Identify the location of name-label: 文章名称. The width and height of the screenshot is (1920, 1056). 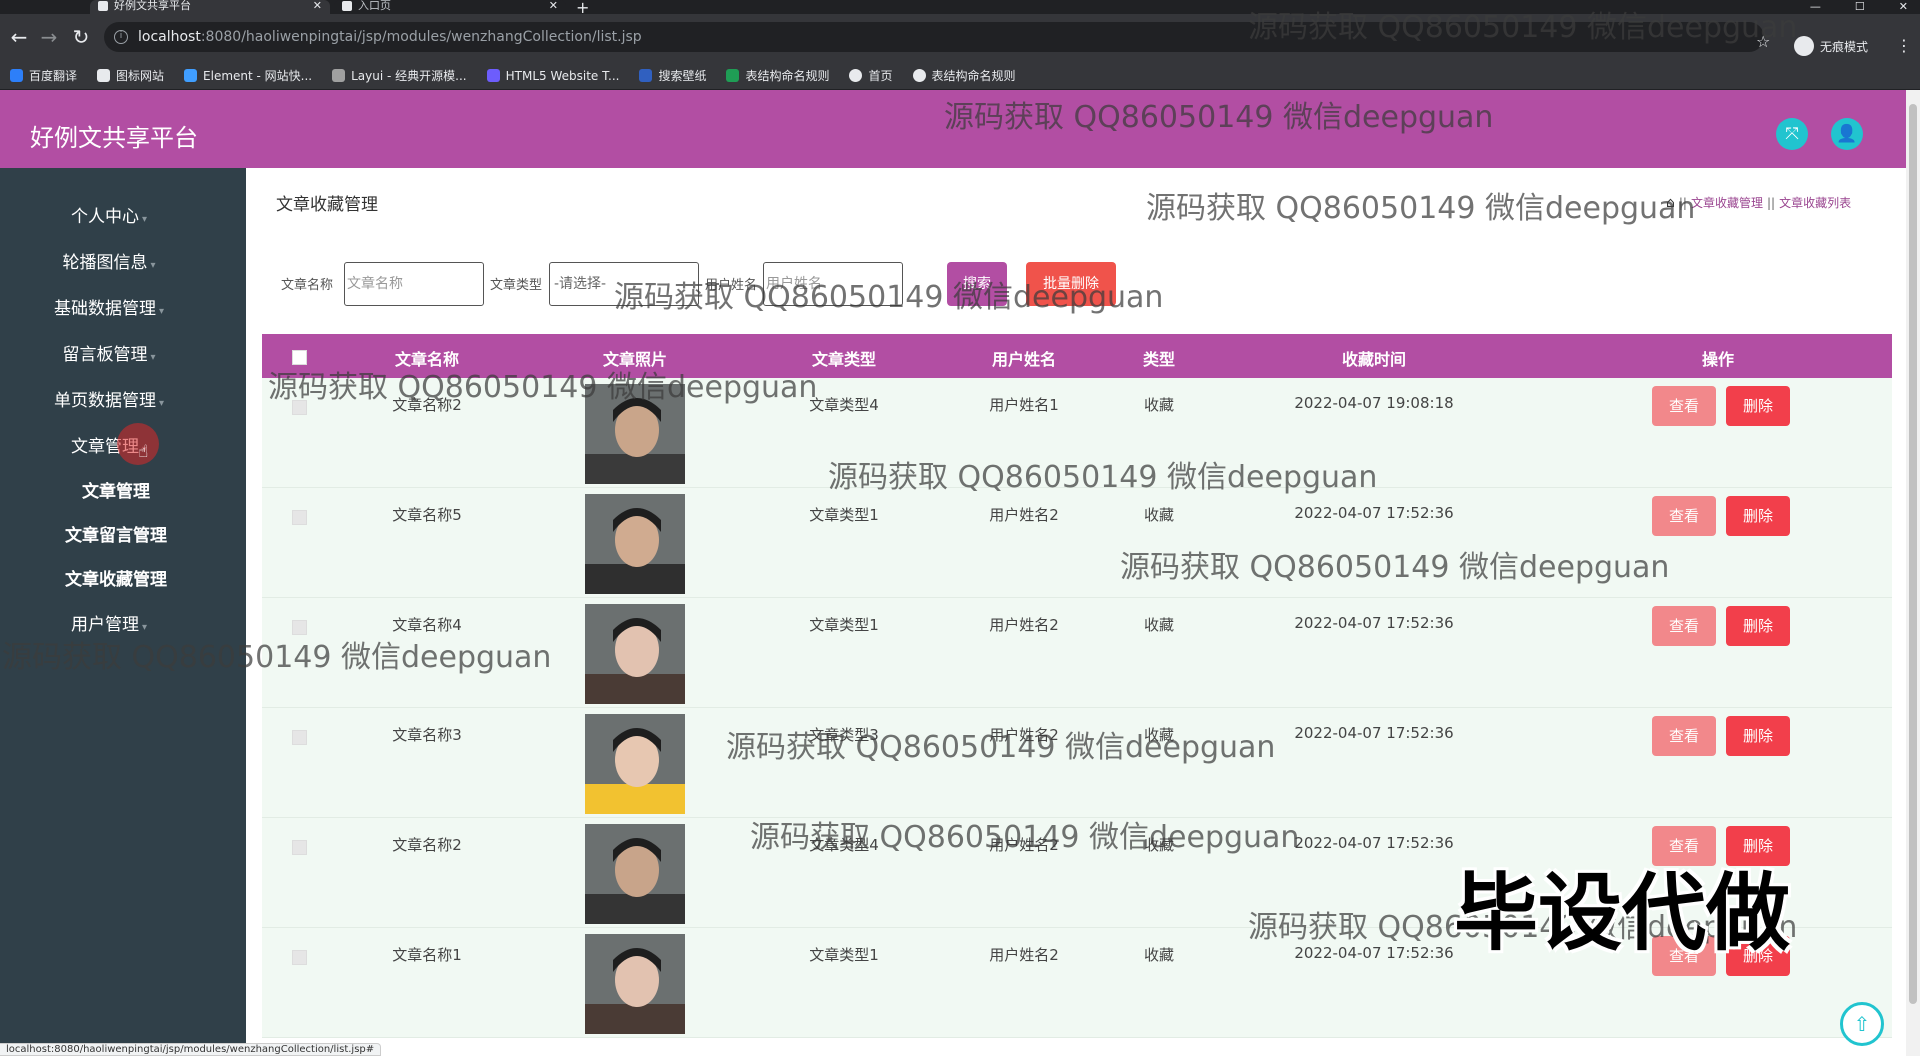
(307, 285).